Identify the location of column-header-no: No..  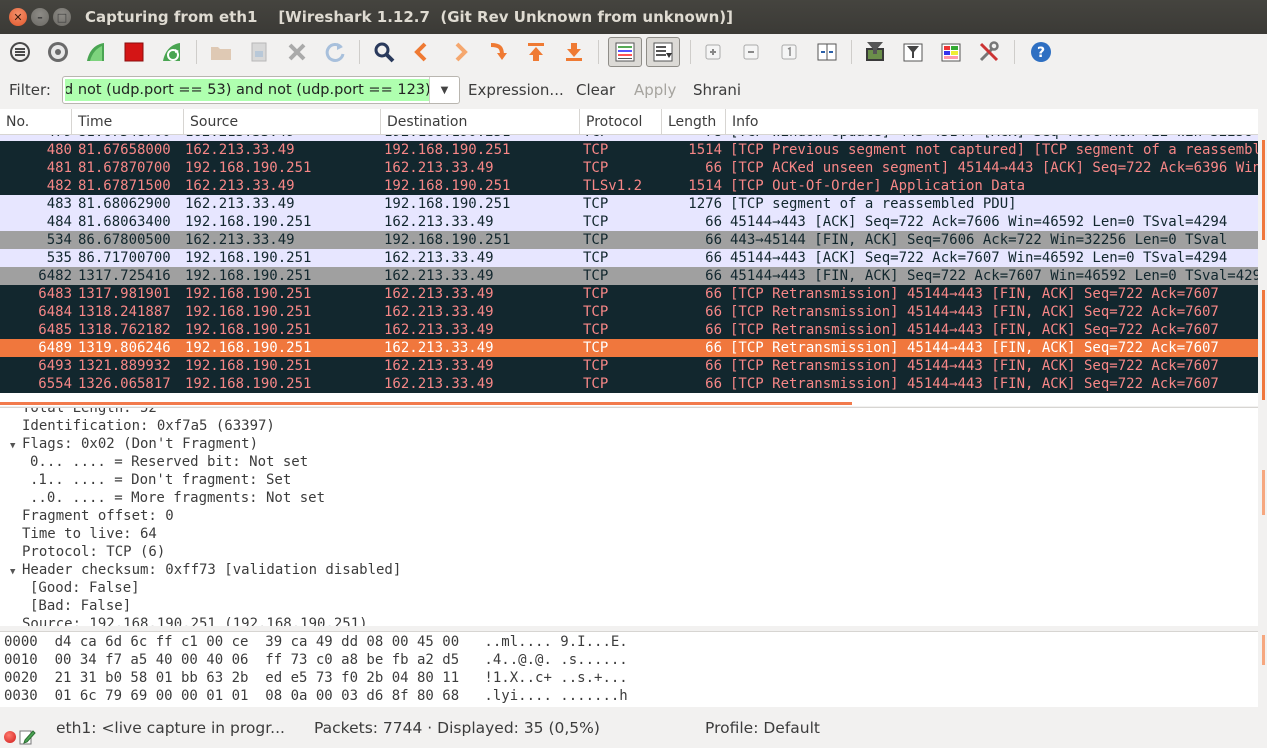
(36, 122).